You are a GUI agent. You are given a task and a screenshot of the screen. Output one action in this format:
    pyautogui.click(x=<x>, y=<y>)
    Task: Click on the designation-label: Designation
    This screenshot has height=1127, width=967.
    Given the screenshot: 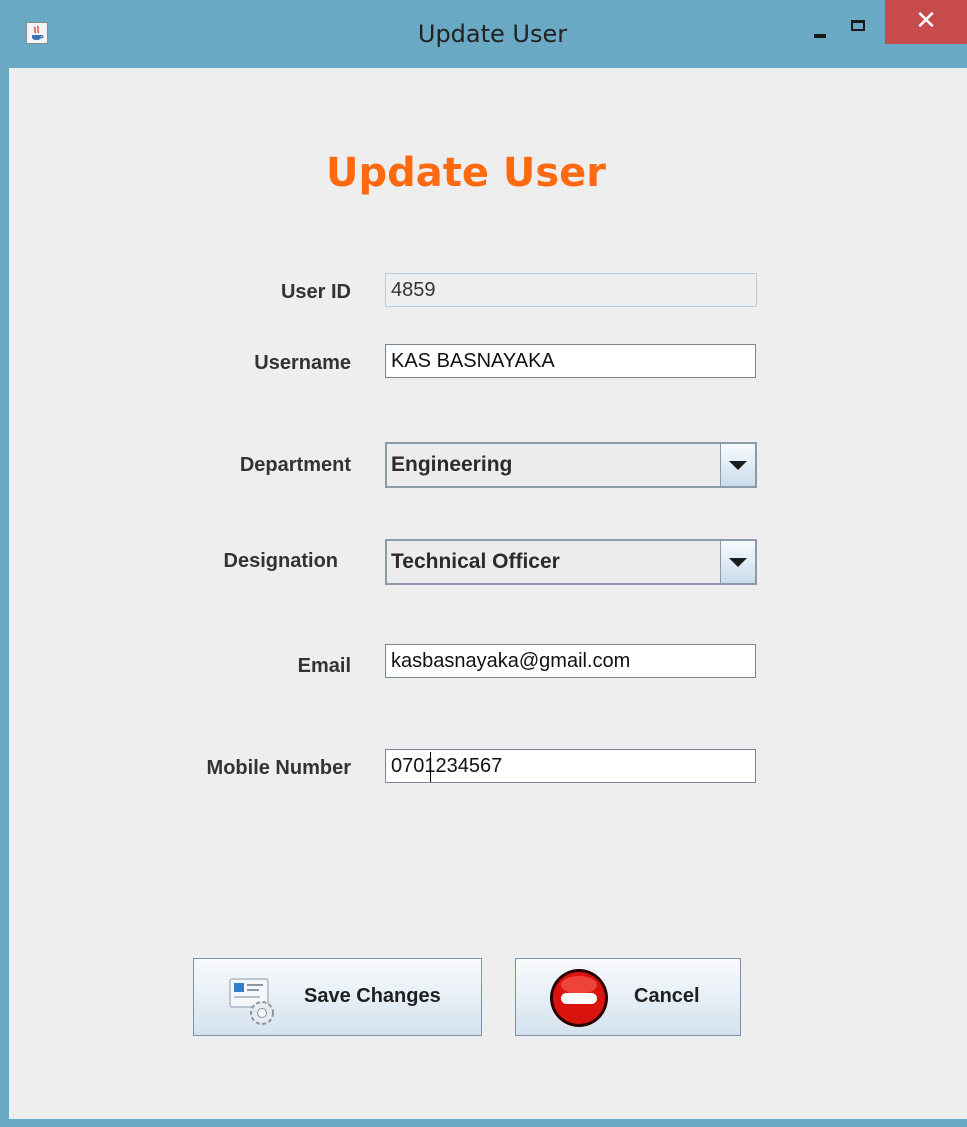 What is the action you would take?
    pyautogui.click(x=280, y=561)
    